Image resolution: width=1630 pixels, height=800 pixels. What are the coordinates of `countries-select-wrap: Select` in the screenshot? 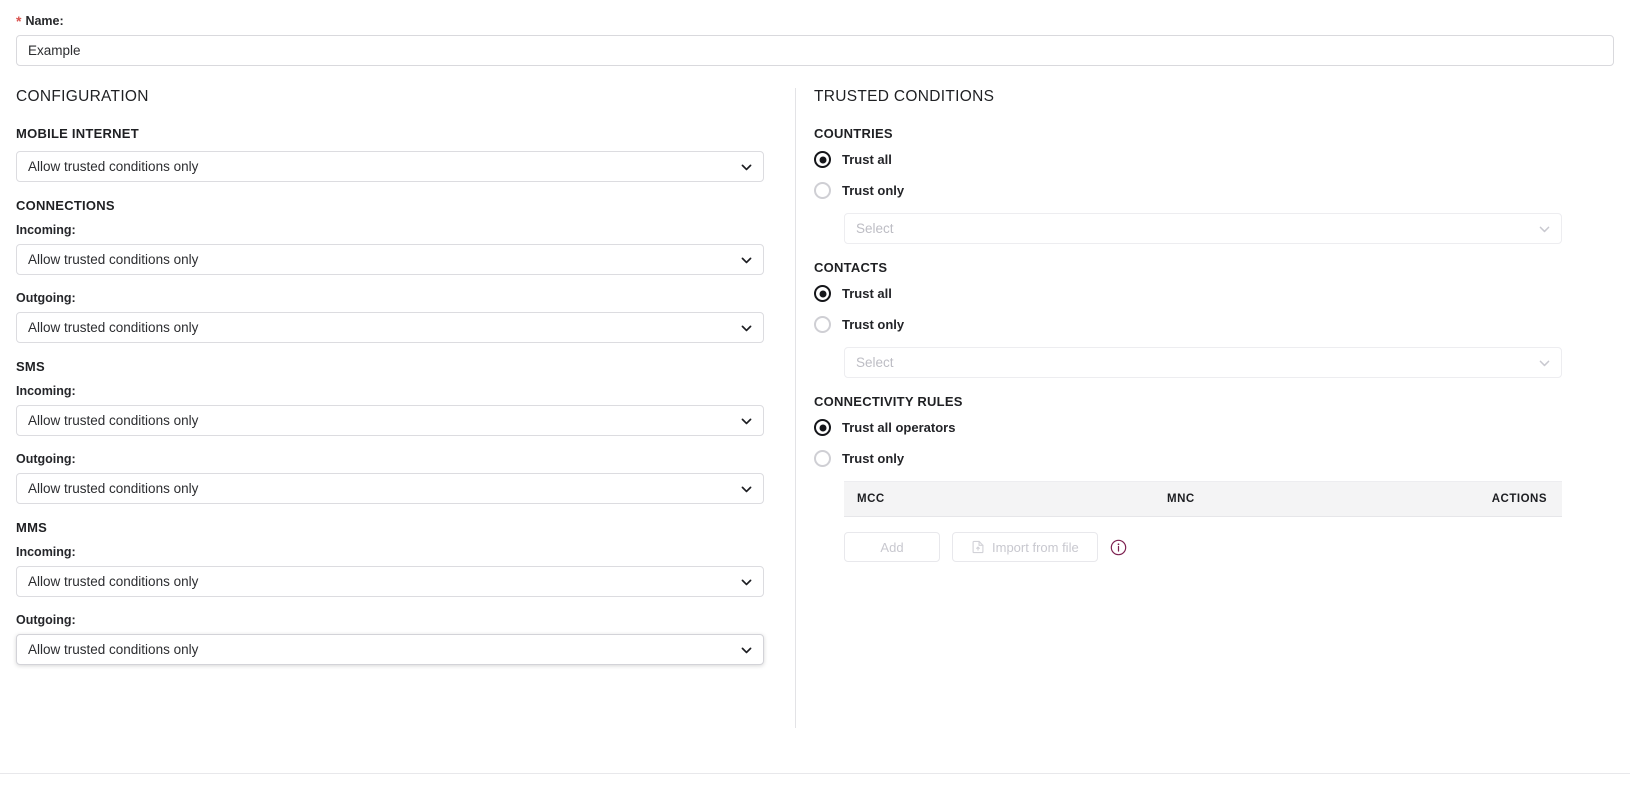 It's located at (1214, 228).